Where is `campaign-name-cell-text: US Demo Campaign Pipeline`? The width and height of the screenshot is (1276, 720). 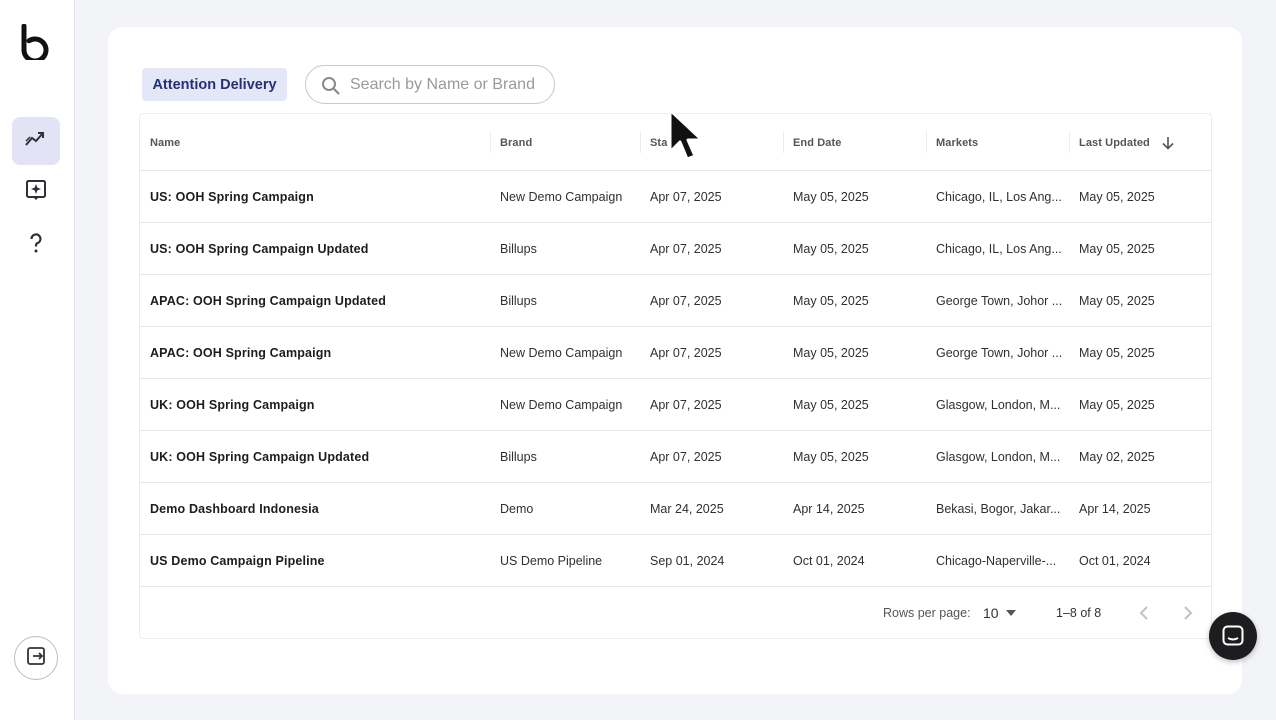
campaign-name-cell-text: US Demo Campaign Pipeline is located at coordinates (237, 561).